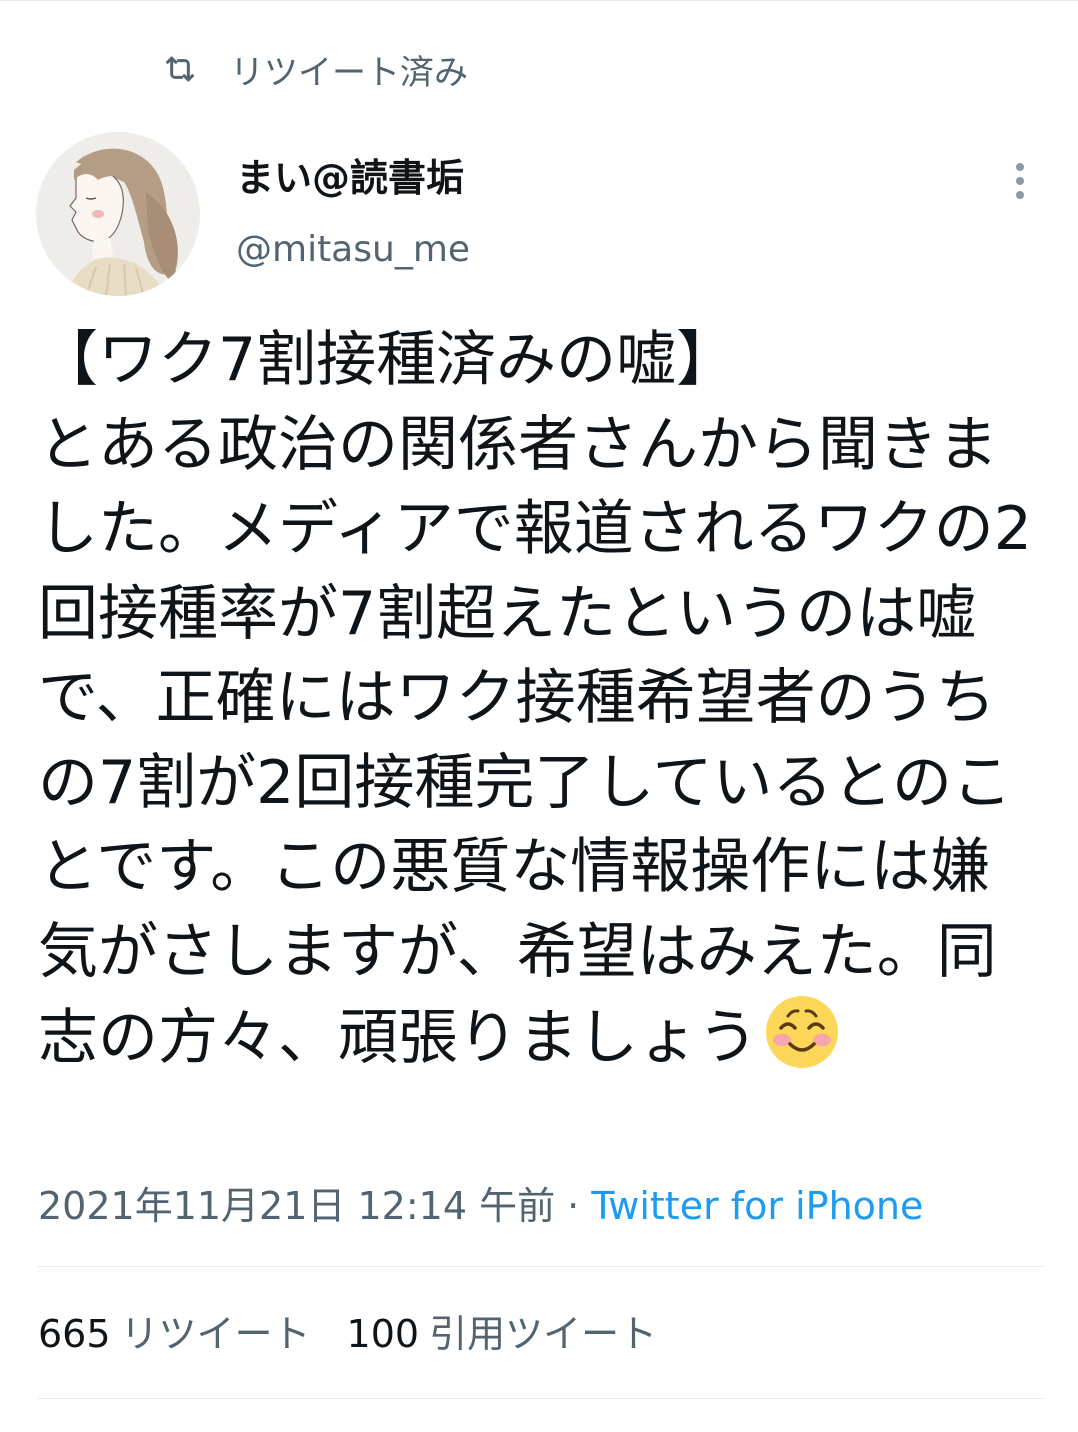  Describe the element at coordinates (296, 1206) in the screenshot. I see `tweet-timestamp: 2021年11月21日 12:14 午前` at that location.